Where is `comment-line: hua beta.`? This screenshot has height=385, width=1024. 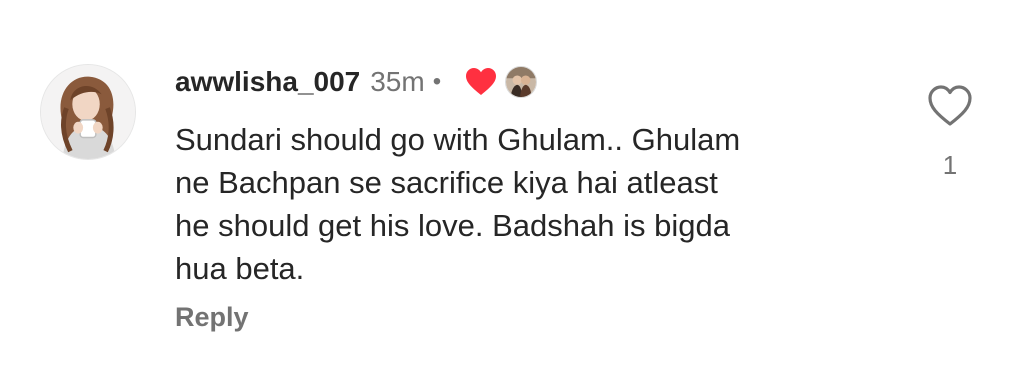
comment-line: hua beta. is located at coordinates (240, 268).